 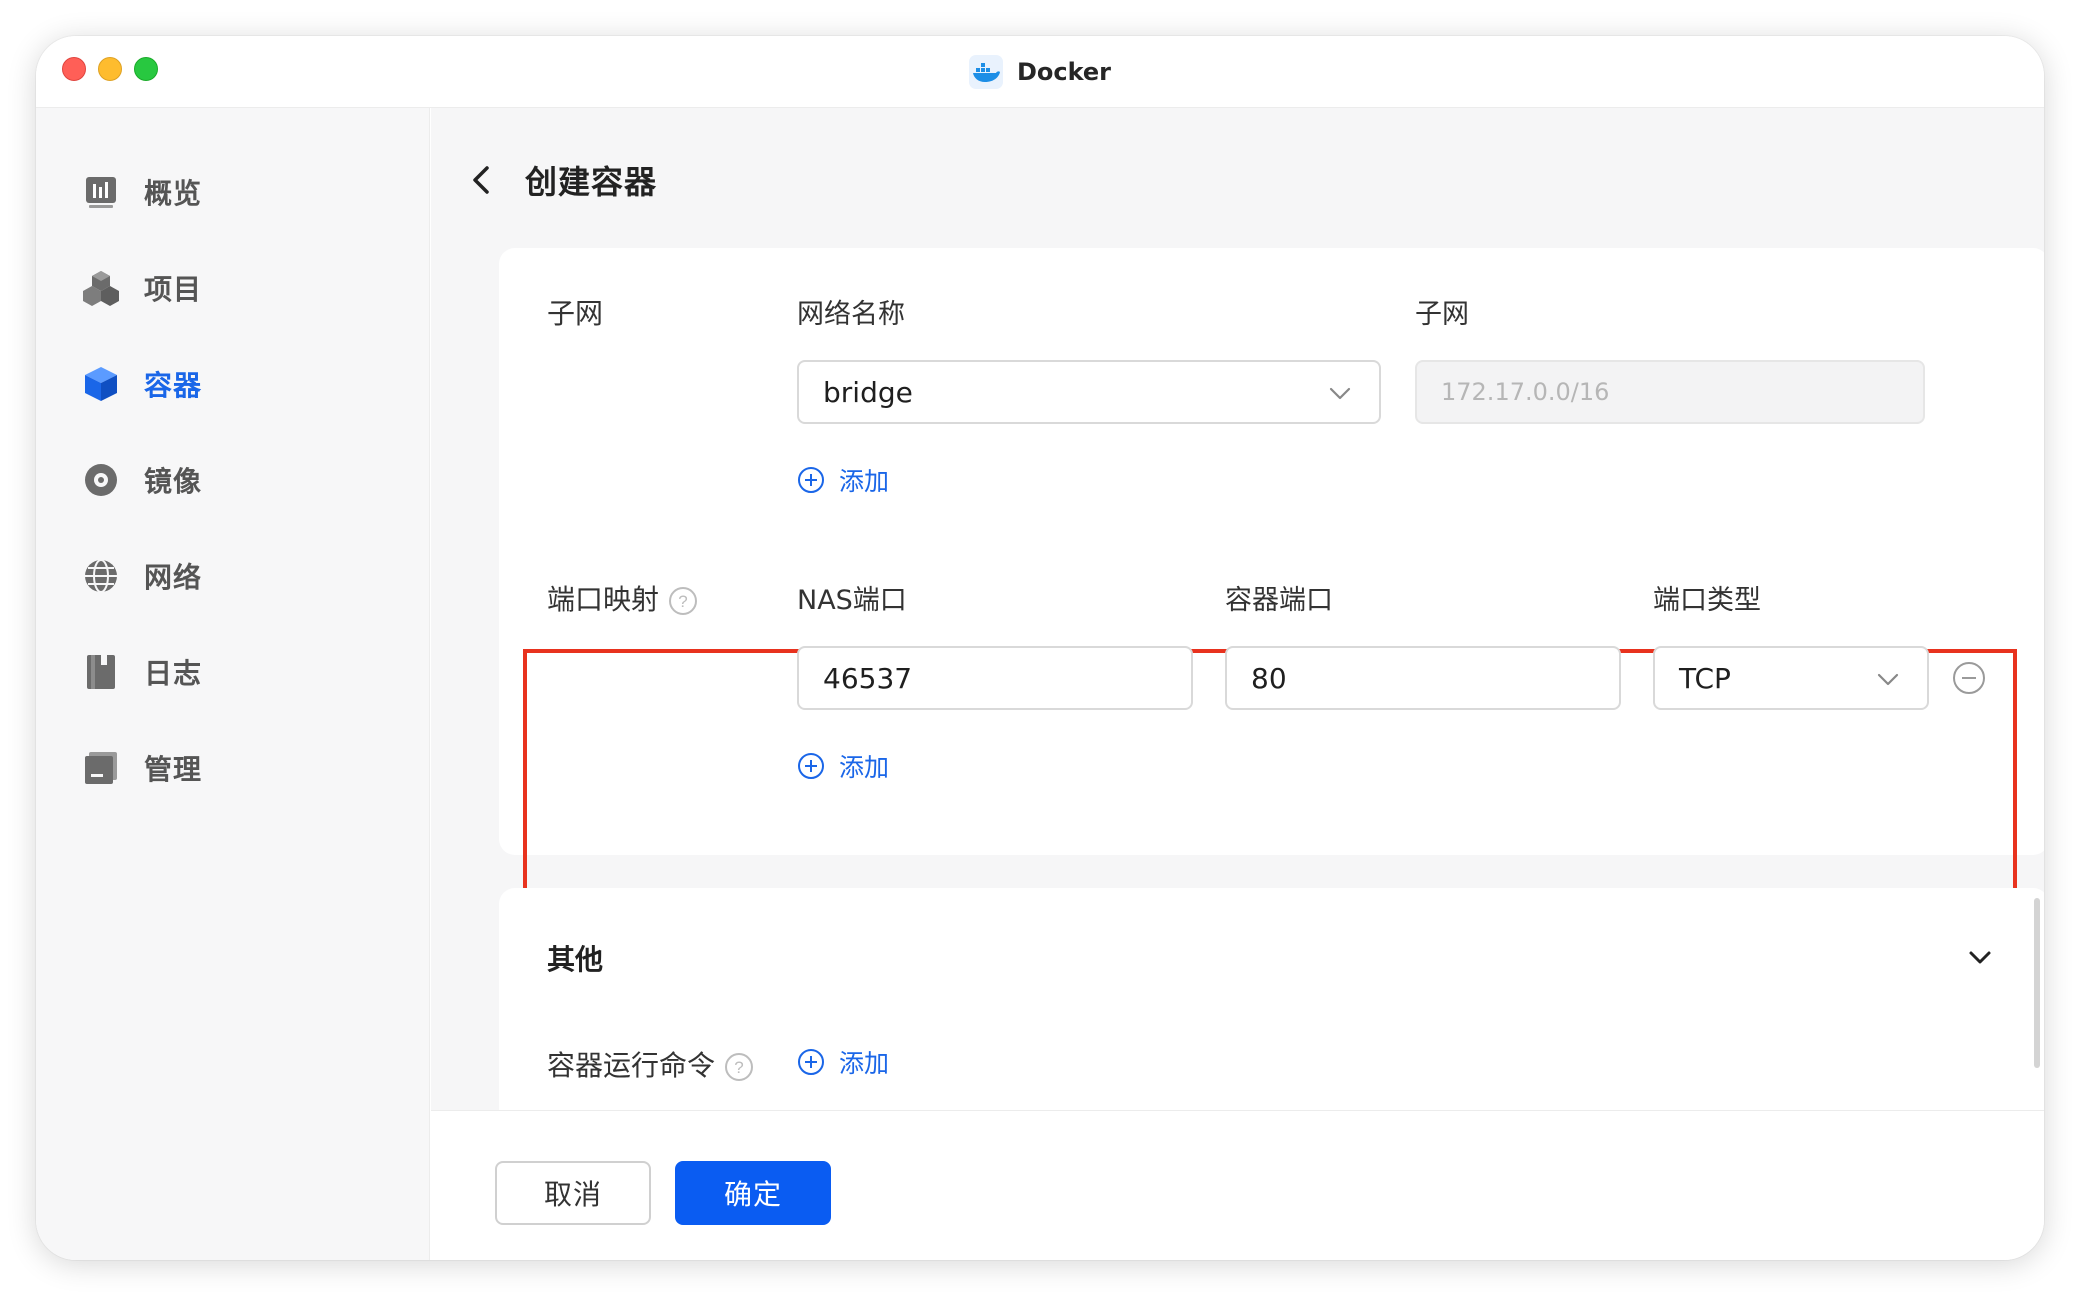 I want to click on container-port-header: 容器端口, so click(x=1279, y=600).